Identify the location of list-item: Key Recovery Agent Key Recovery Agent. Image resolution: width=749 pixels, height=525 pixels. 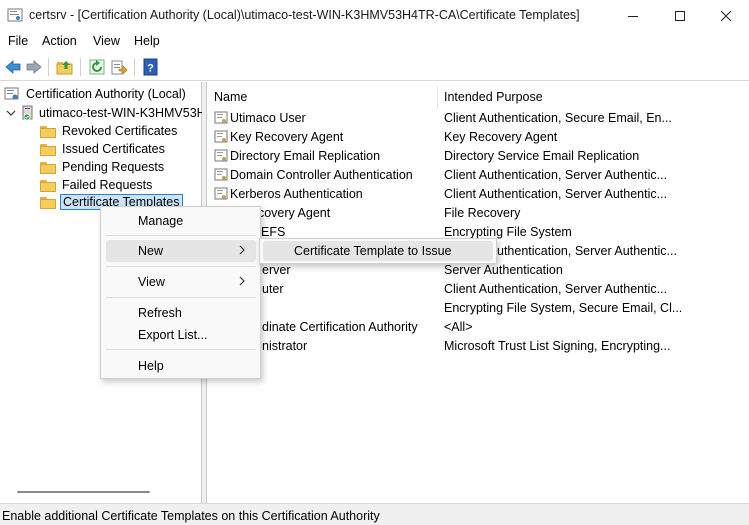
(478, 137).